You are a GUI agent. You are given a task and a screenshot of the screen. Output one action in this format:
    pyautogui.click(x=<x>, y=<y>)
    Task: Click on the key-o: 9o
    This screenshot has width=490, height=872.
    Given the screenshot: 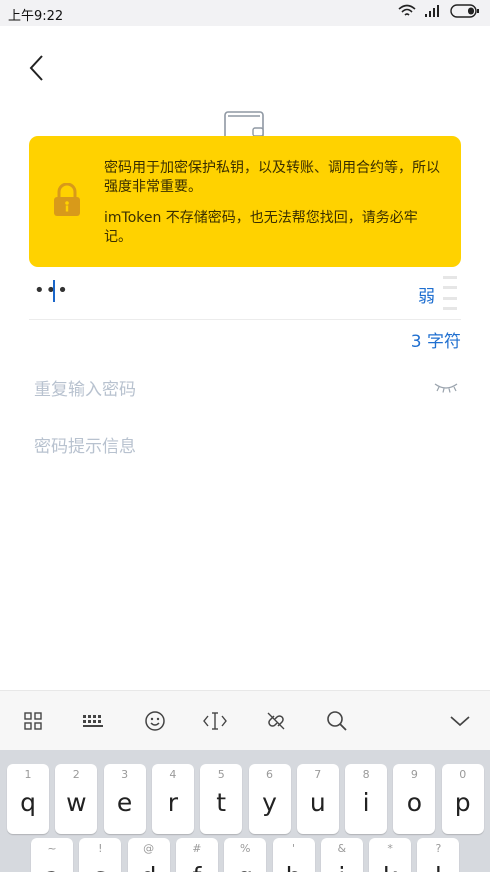 What is the action you would take?
    pyautogui.click(x=414, y=799)
    